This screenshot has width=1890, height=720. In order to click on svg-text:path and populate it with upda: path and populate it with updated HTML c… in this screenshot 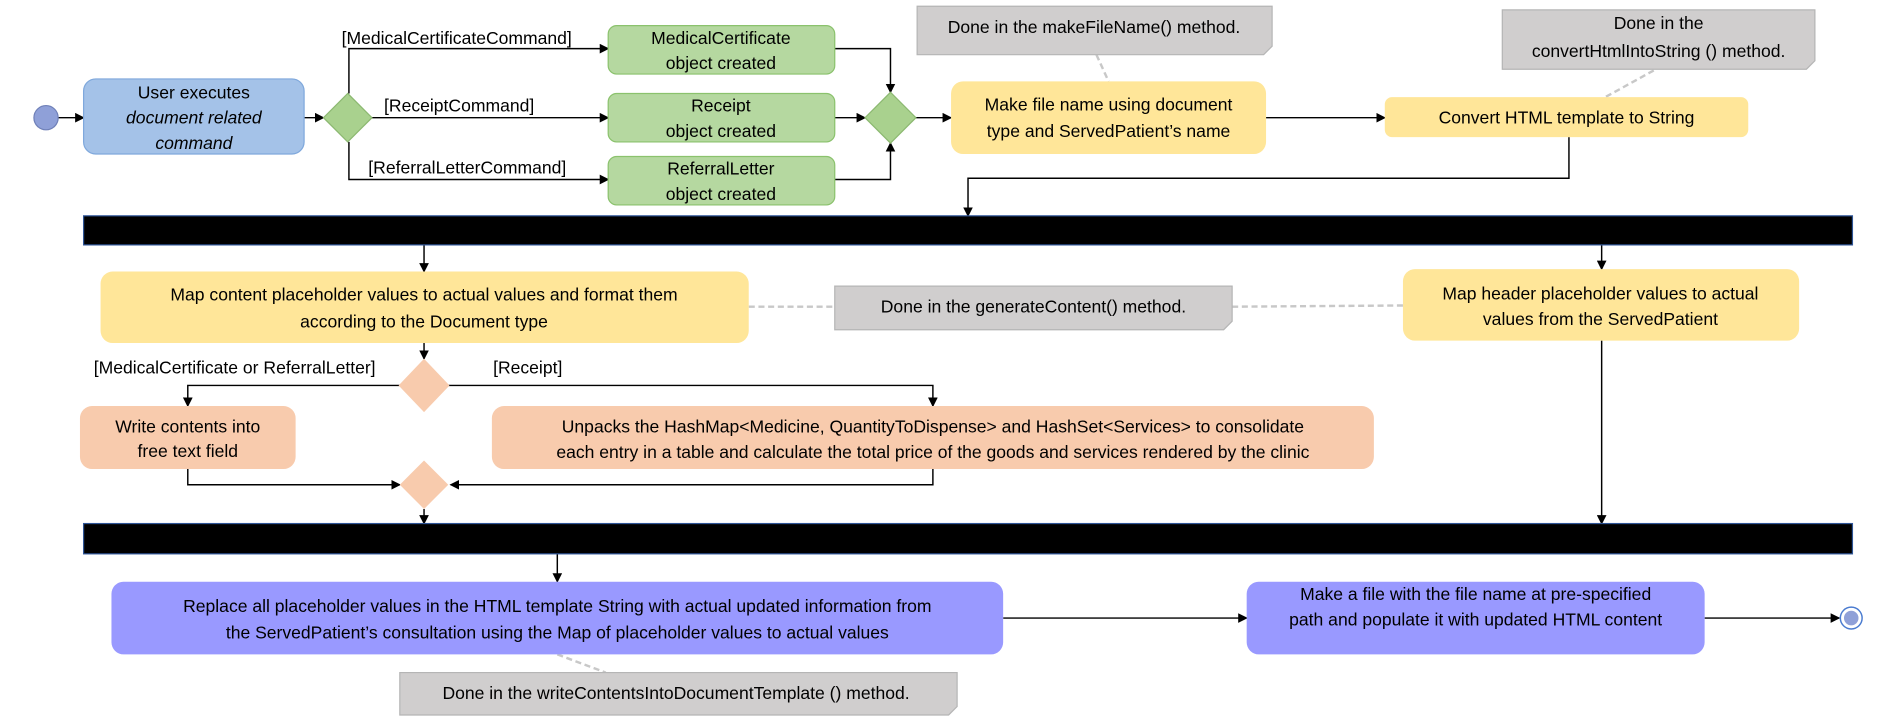, I will do `click(1475, 619)`.